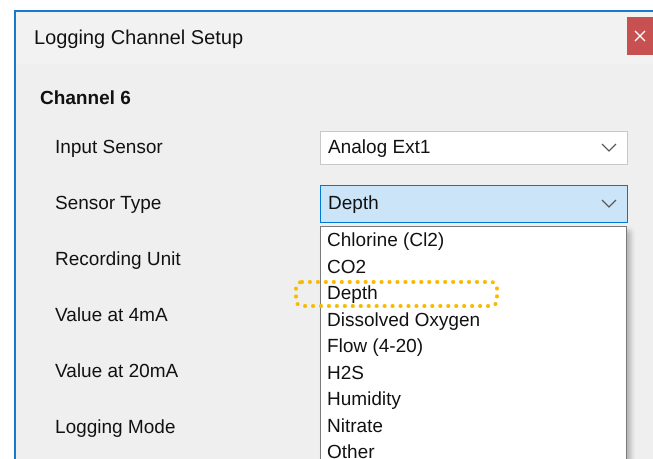 Image resolution: width=653 pixels, height=459 pixels. What do you see at coordinates (118, 260) in the screenshot?
I see `field-label: Recording Unit` at bounding box center [118, 260].